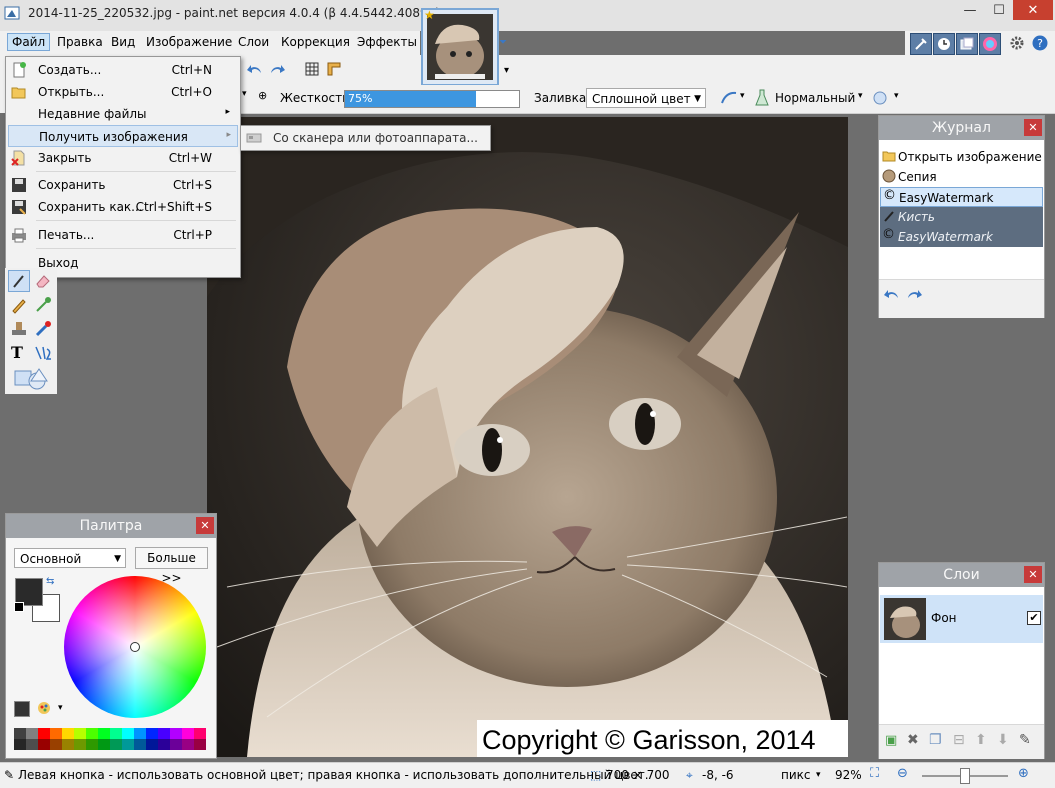  What do you see at coordinates (122, 70) in the screenshot?
I see `menu-item-new: Создать... Ctrl+N` at bounding box center [122, 70].